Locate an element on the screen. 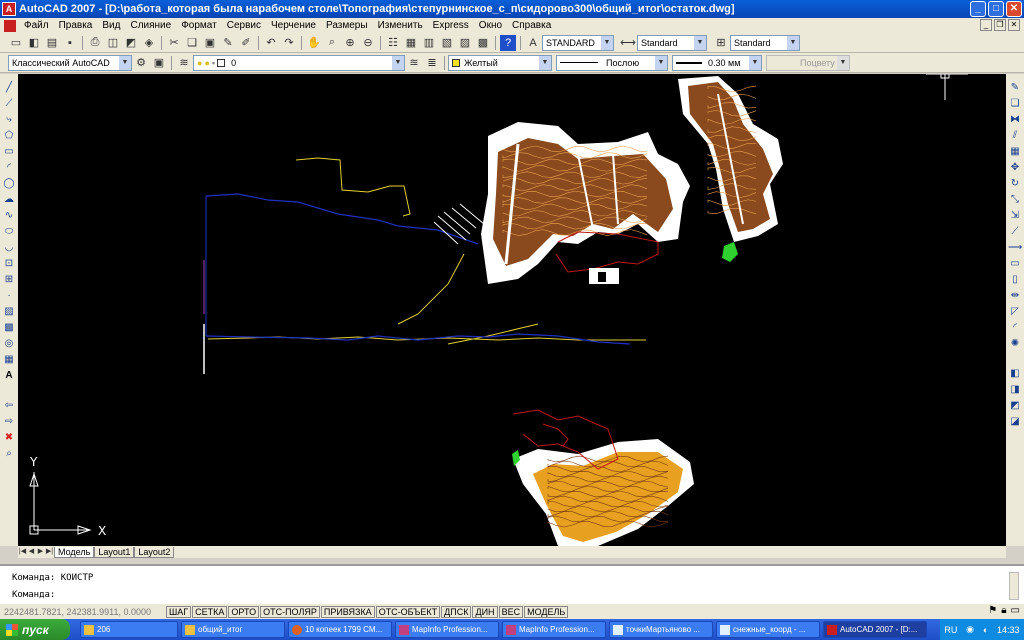 The height and width of the screenshot is (640, 1024). next-tab-icon: ▶ is located at coordinates (40, 552).